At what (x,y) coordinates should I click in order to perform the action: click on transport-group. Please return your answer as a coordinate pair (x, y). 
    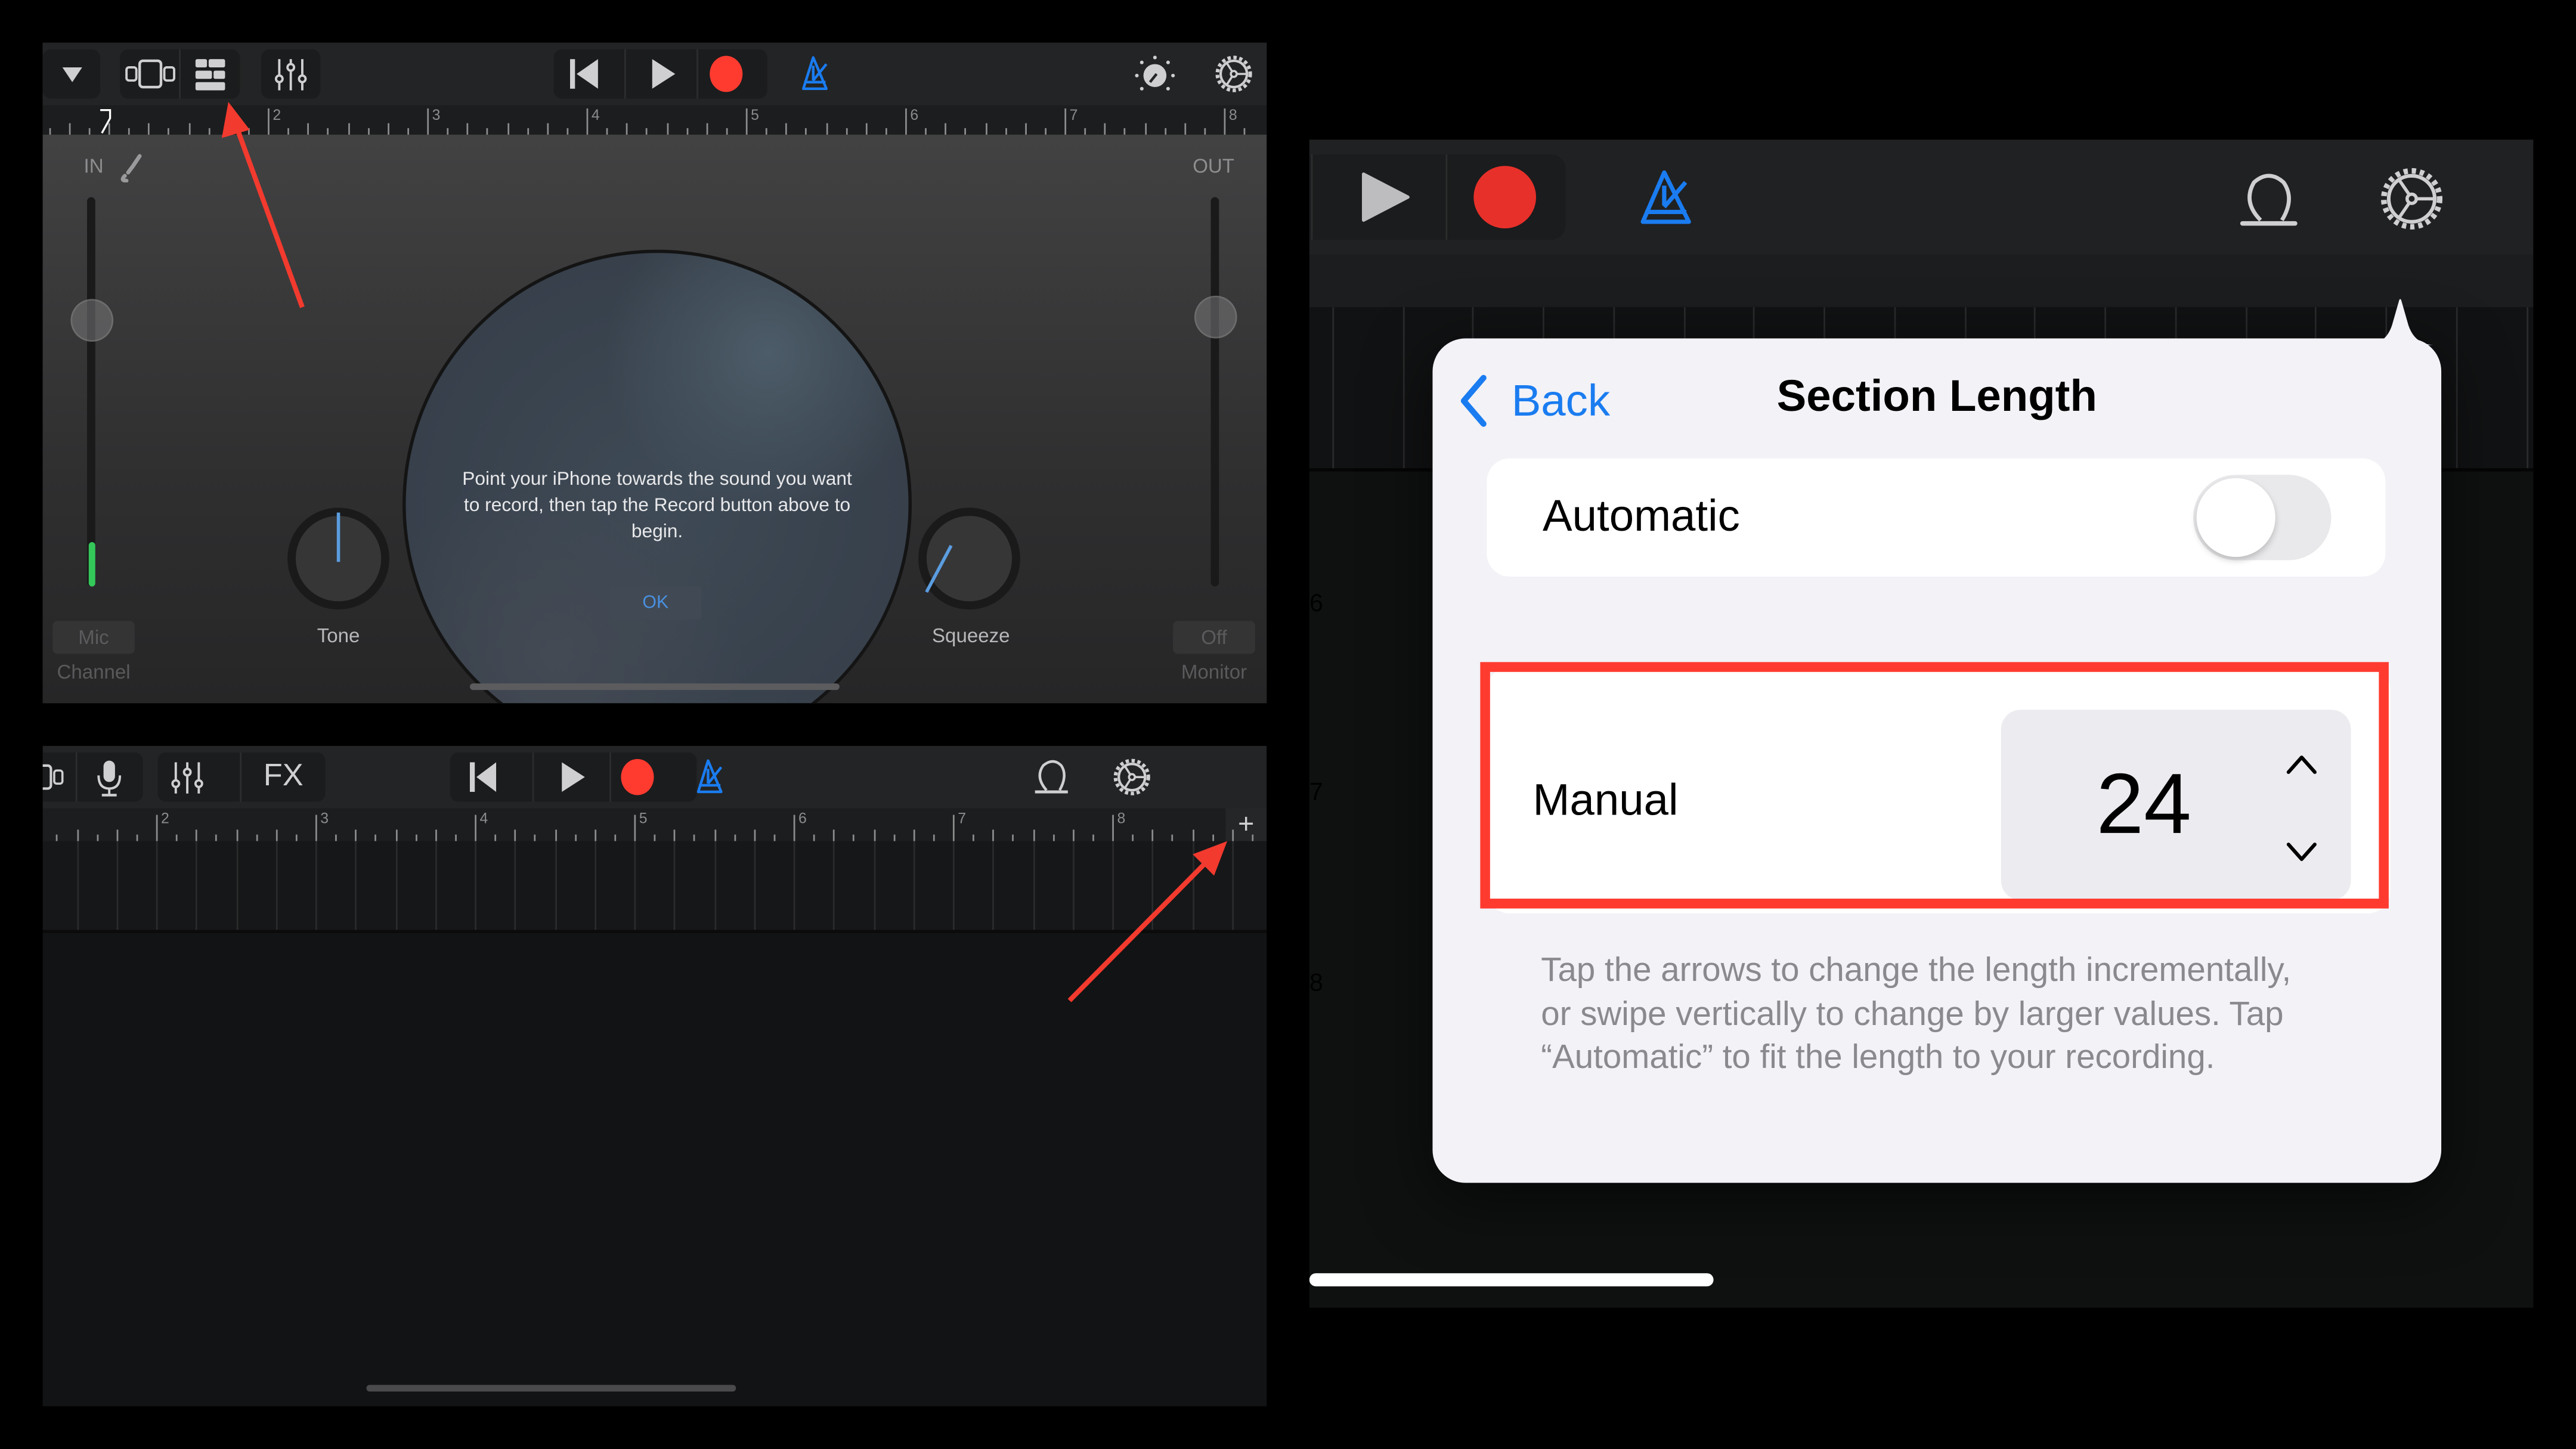
    Looking at the image, I should click on (573, 777).